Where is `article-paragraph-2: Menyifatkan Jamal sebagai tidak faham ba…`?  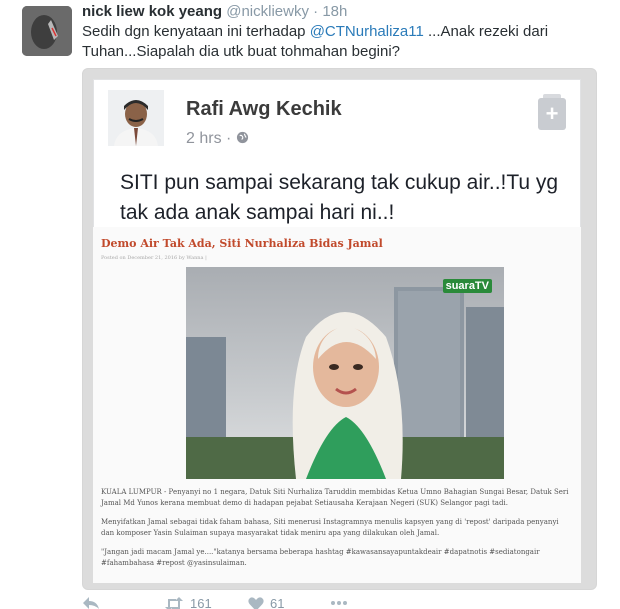 article-paragraph-2: Menyifatkan Jamal sebagai tidak faham ba… is located at coordinates (330, 527).